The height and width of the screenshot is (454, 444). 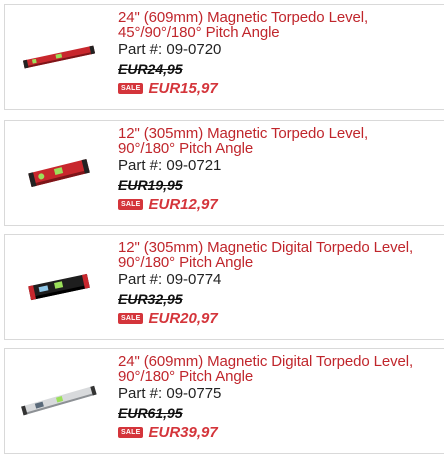 What do you see at coordinates (183, 88) in the screenshot?
I see `sale-price: EUR15,97` at bounding box center [183, 88].